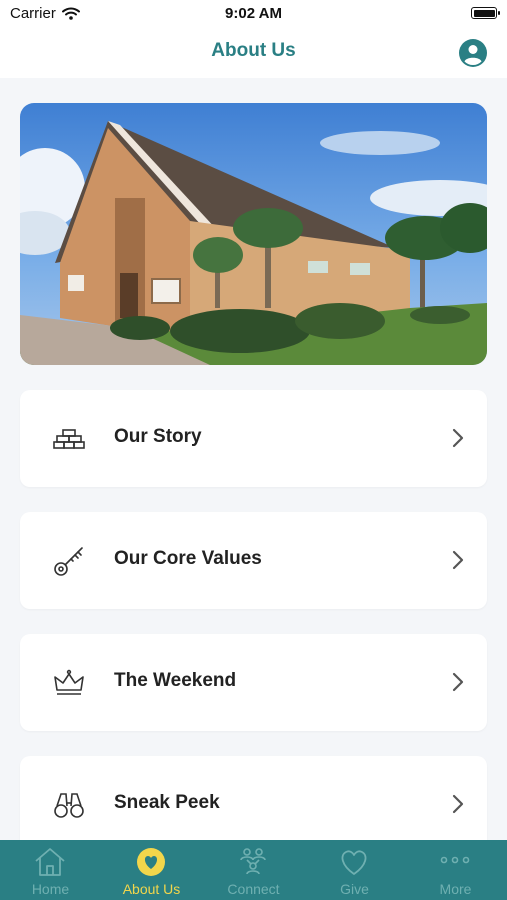 Image resolution: width=507 pixels, height=900 pixels. I want to click on heart-outline-icon, so click(354, 862).